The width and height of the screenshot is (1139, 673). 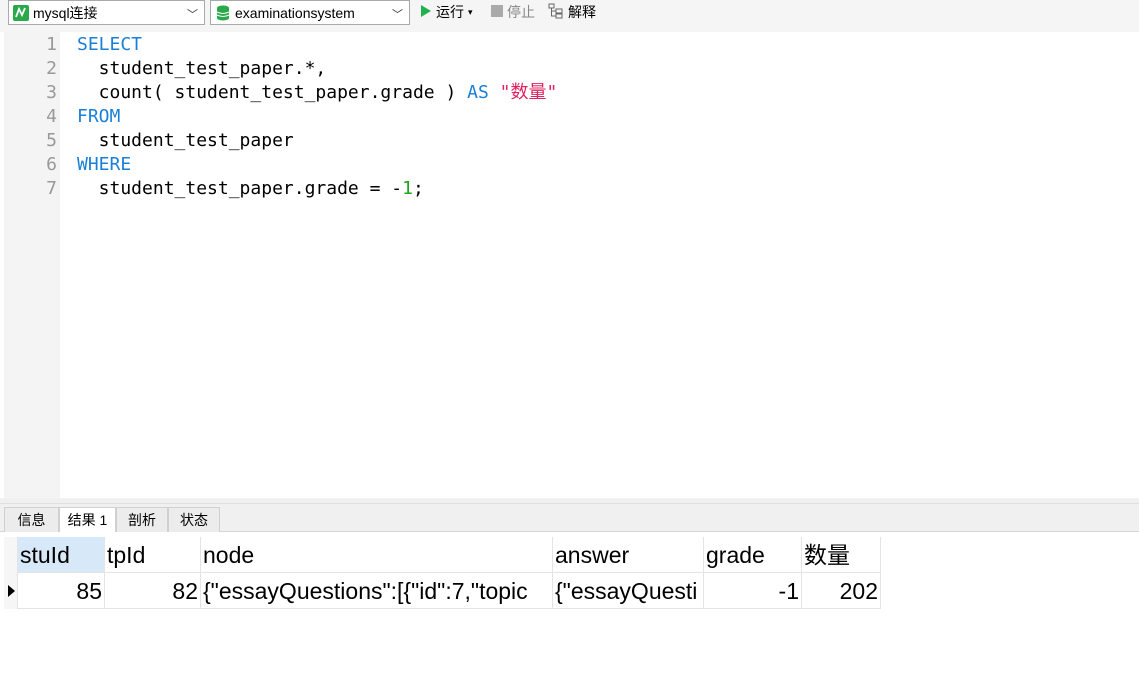 I want to click on play-icon, so click(x=426, y=12).